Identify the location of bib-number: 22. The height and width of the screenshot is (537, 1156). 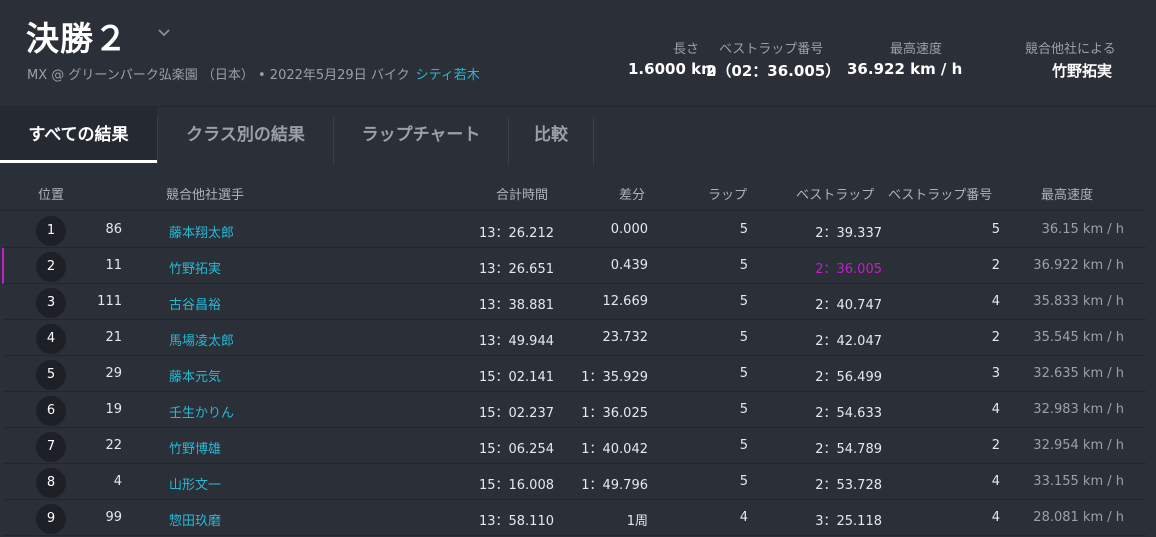
(113, 445).